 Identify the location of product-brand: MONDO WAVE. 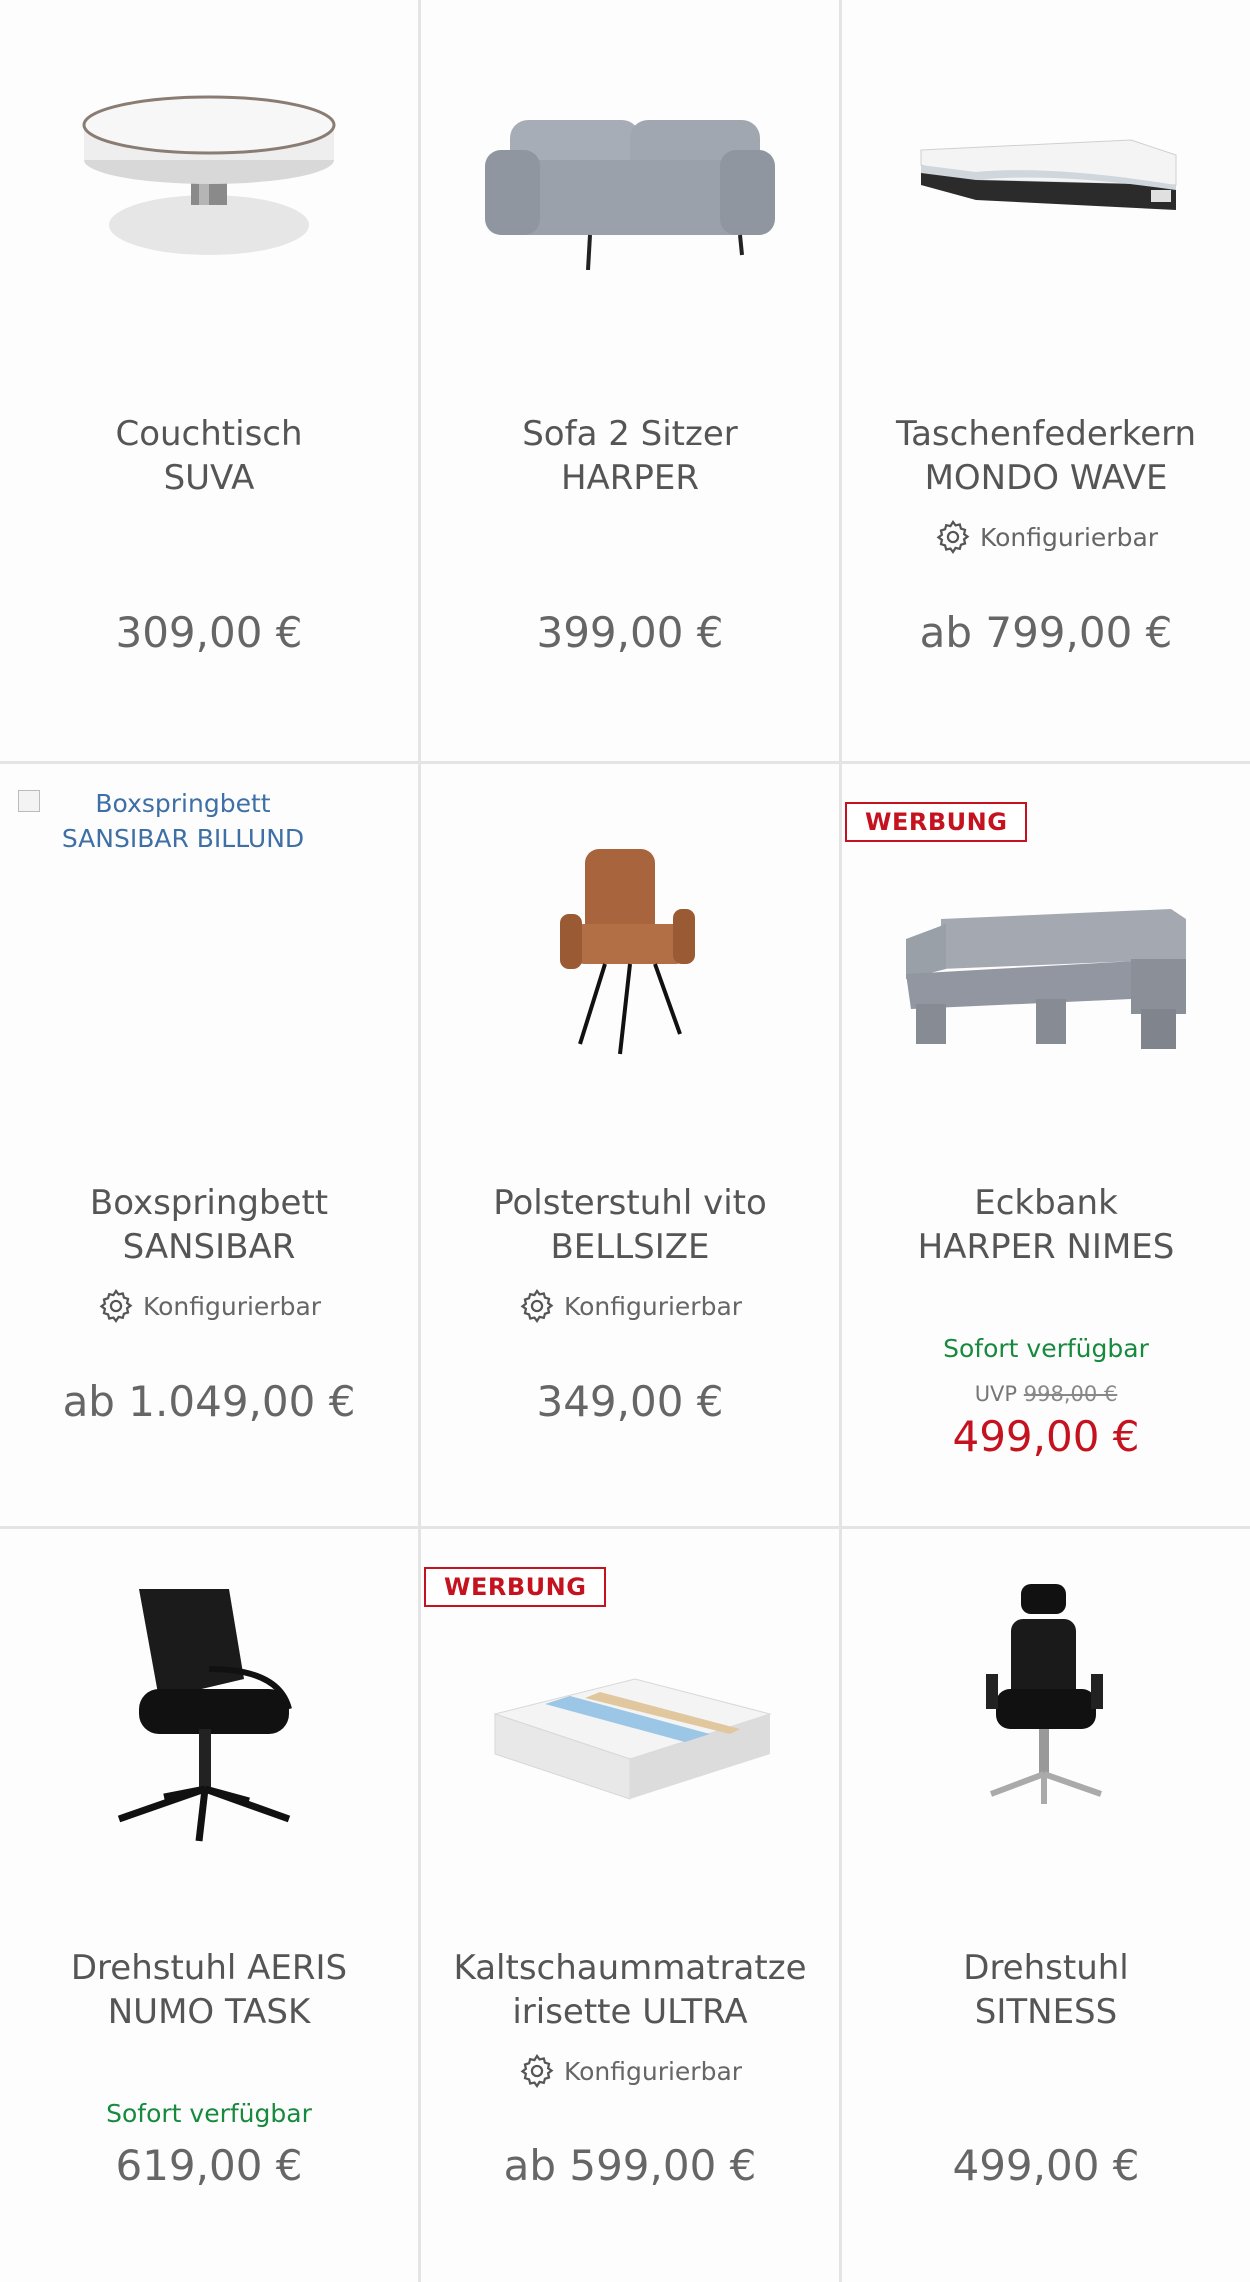
(1046, 478).